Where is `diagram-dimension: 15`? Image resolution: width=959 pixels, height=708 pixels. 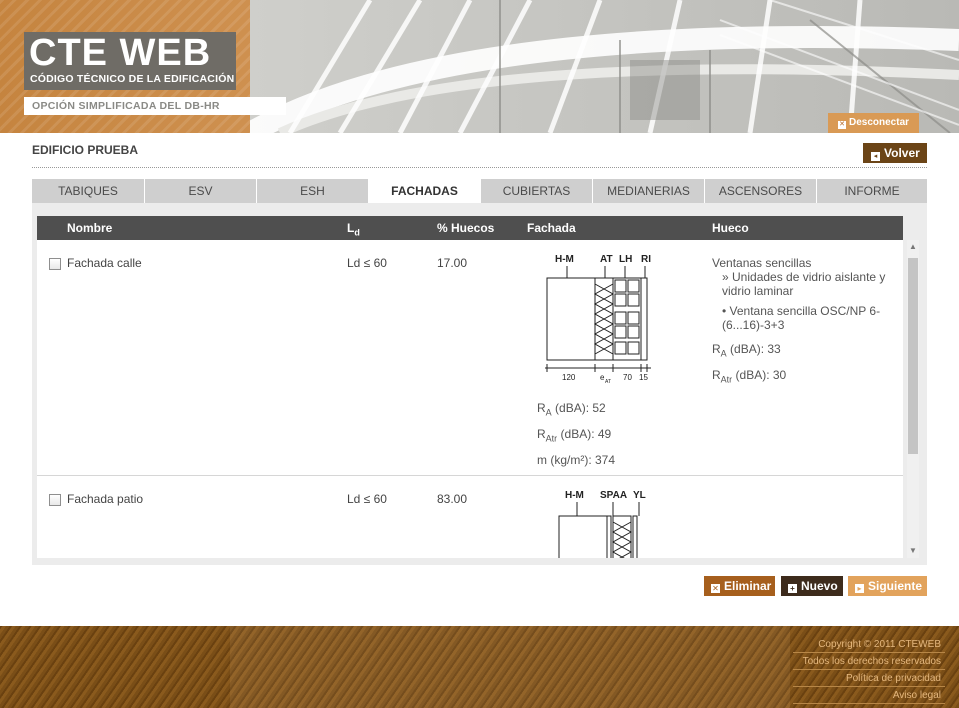 diagram-dimension: 15 is located at coordinates (643, 377).